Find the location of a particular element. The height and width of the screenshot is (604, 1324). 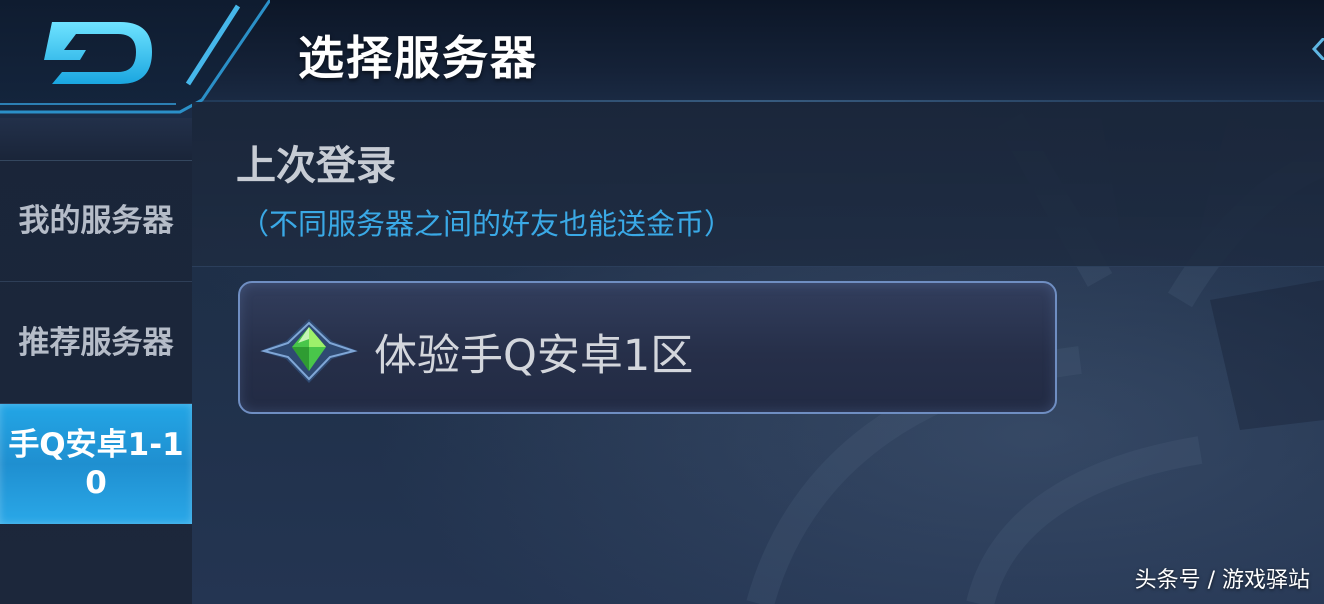

back-d-icon is located at coordinates (136, 57).